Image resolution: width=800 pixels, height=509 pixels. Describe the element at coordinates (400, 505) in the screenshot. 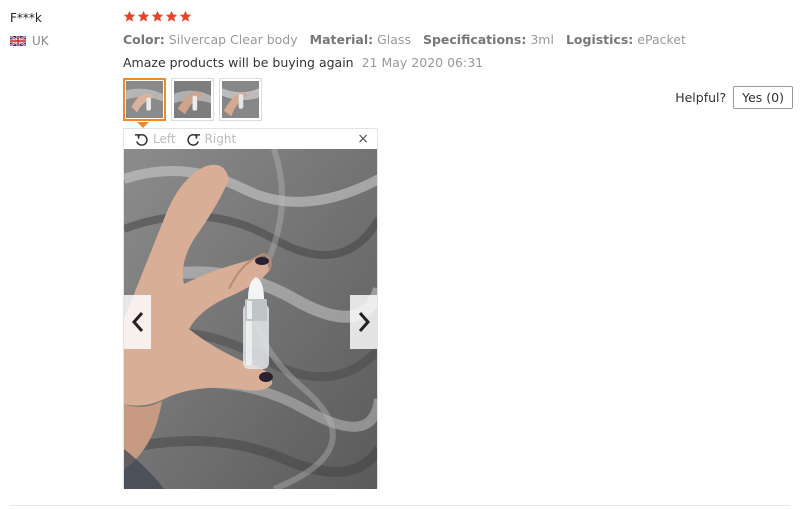

I see `review-divider` at that location.